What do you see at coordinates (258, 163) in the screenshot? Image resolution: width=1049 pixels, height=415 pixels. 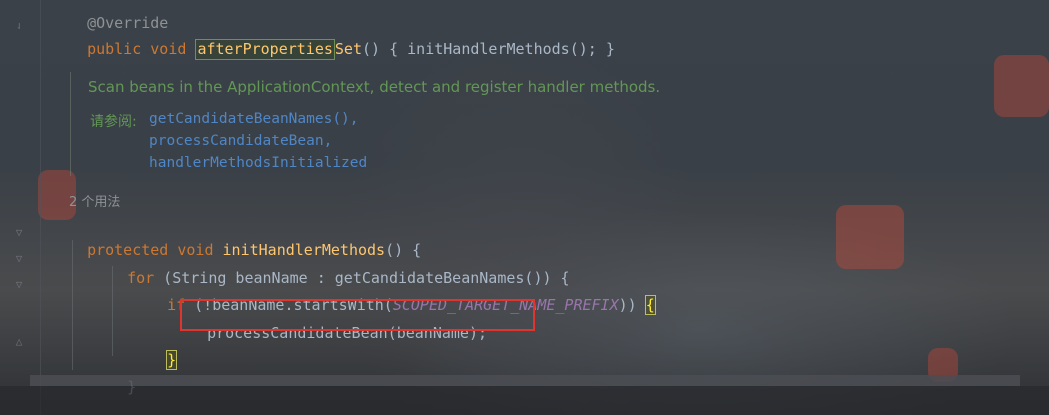 I see `see-also-link-handler-methods-initialized: handlerMethodsInitialized` at bounding box center [258, 163].